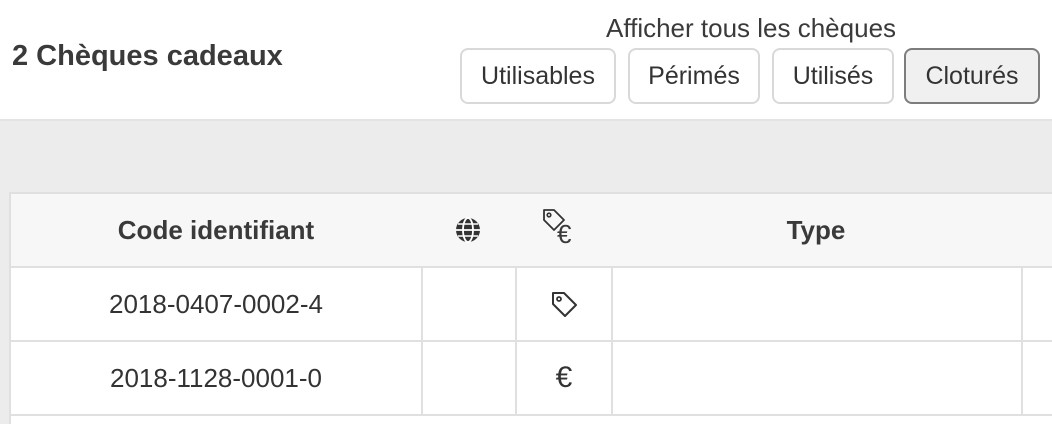  I want to click on cell-kind, so click(565, 304).